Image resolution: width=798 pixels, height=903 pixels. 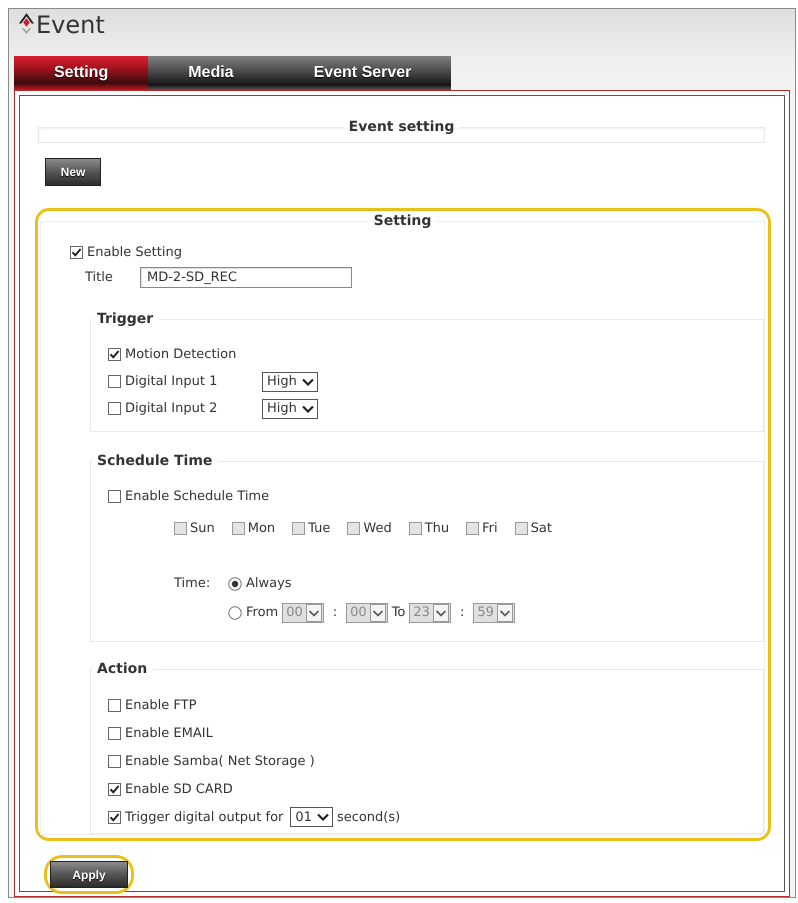 What do you see at coordinates (160, 705) in the screenshot?
I see `checkbox-label: Enable FTP` at bounding box center [160, 705].